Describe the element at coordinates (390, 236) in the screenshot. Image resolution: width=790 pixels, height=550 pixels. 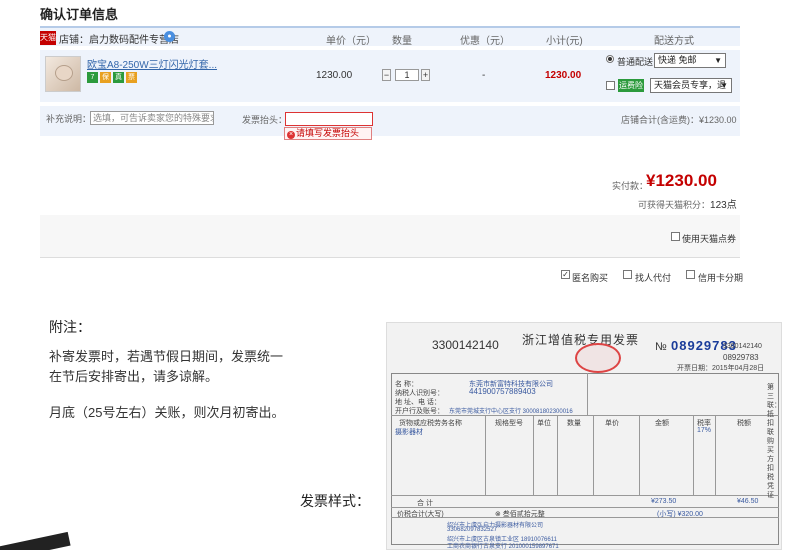
I see `points-band: 使用天猫点券` at that location.